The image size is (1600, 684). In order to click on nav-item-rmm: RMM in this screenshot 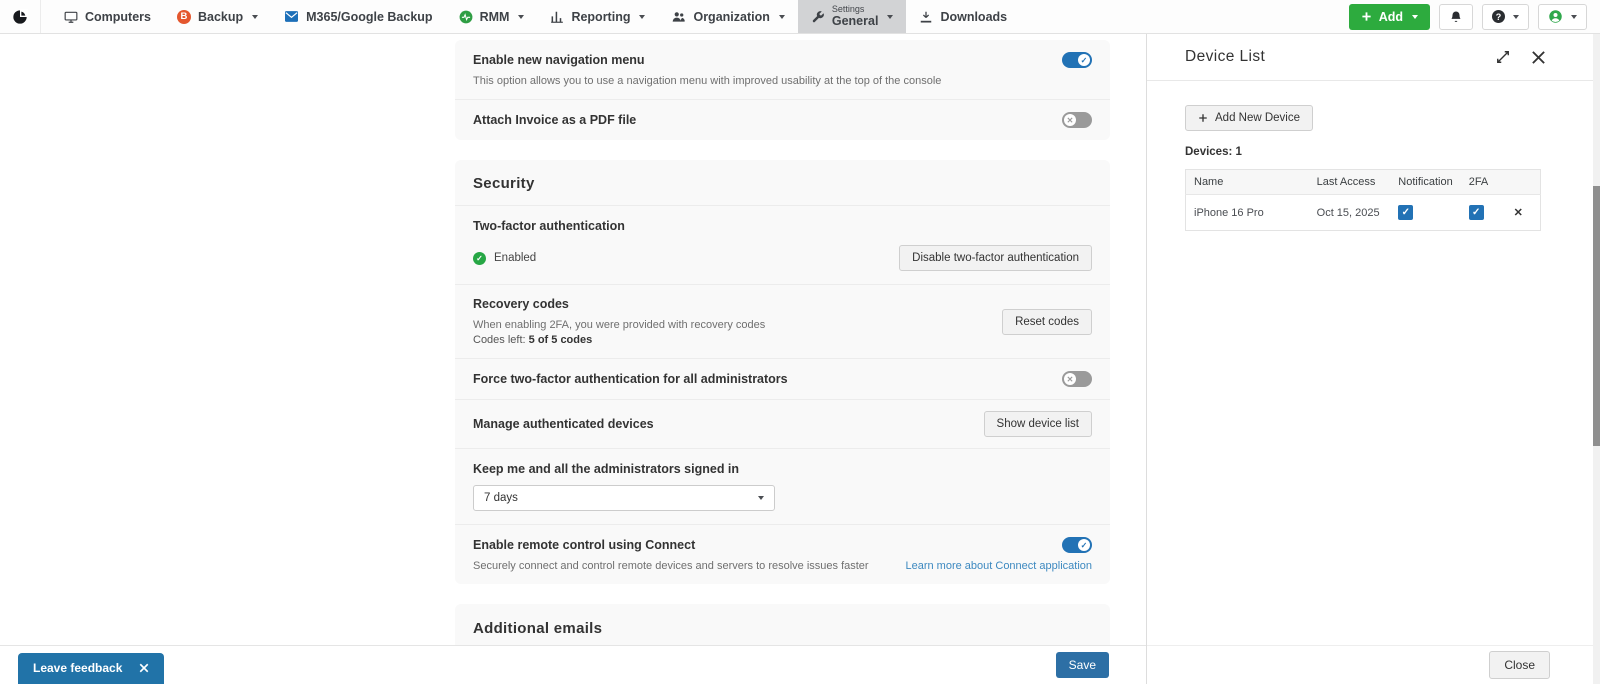, I will do `click(492, 16)`.